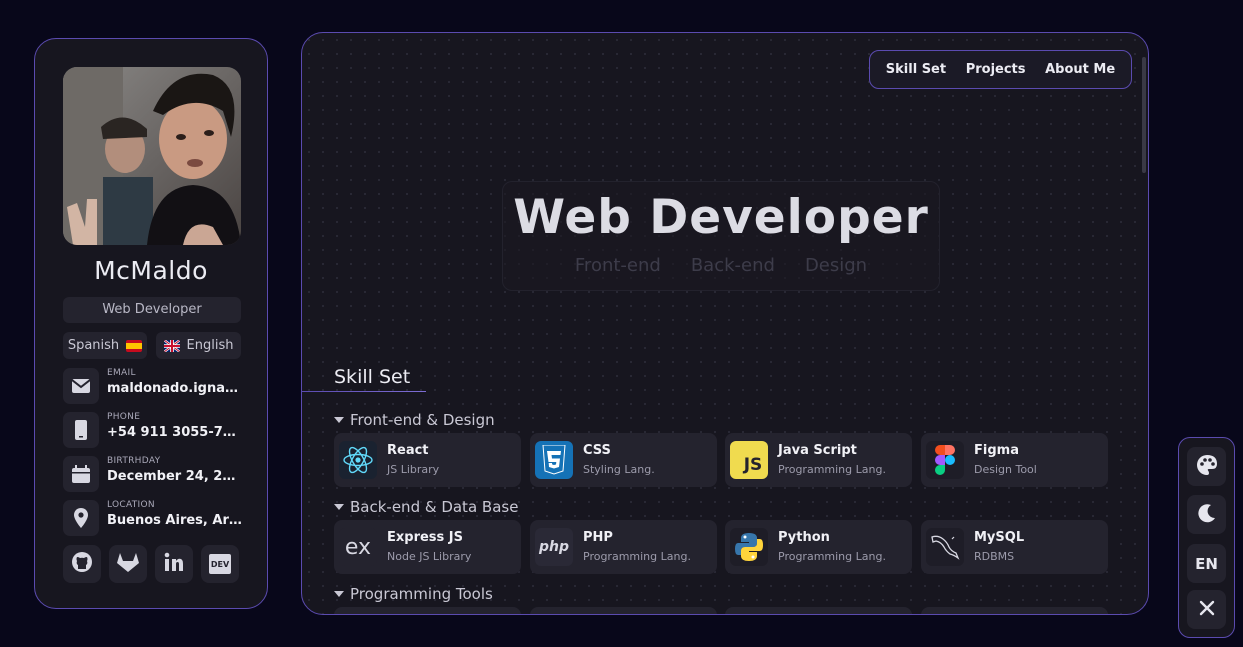 This screenshot has width=1243, height=647. Describe the element at coordinates (597, 450) in the screenshot. I see `skill-title: CSS` at that location.